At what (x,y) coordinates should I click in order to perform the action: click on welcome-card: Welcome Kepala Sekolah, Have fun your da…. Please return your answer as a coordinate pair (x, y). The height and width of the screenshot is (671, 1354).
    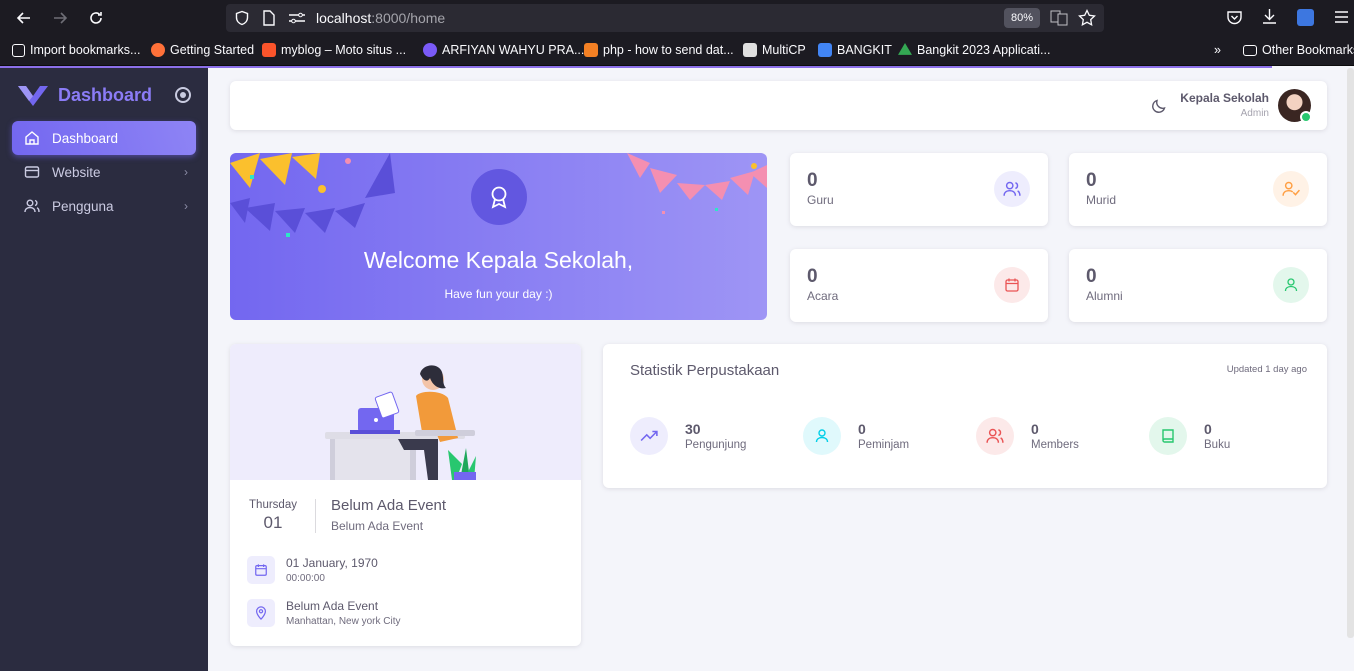
    Looking at the image, I should click on (498, 236).